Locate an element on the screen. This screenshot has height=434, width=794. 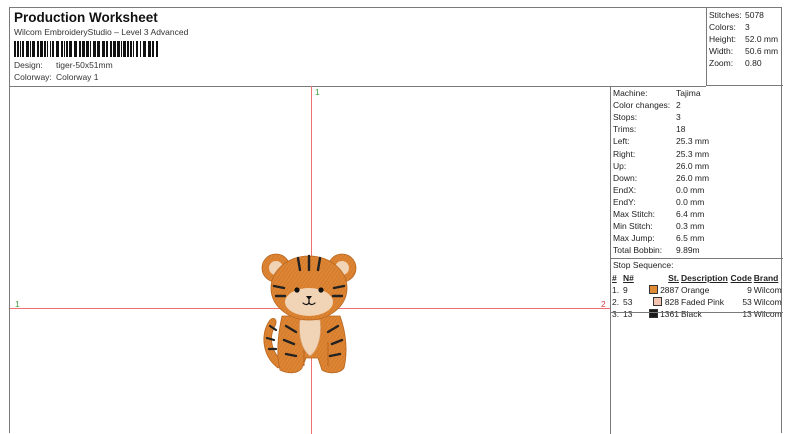
width-label: Width: is located at coordinates (721, 51).